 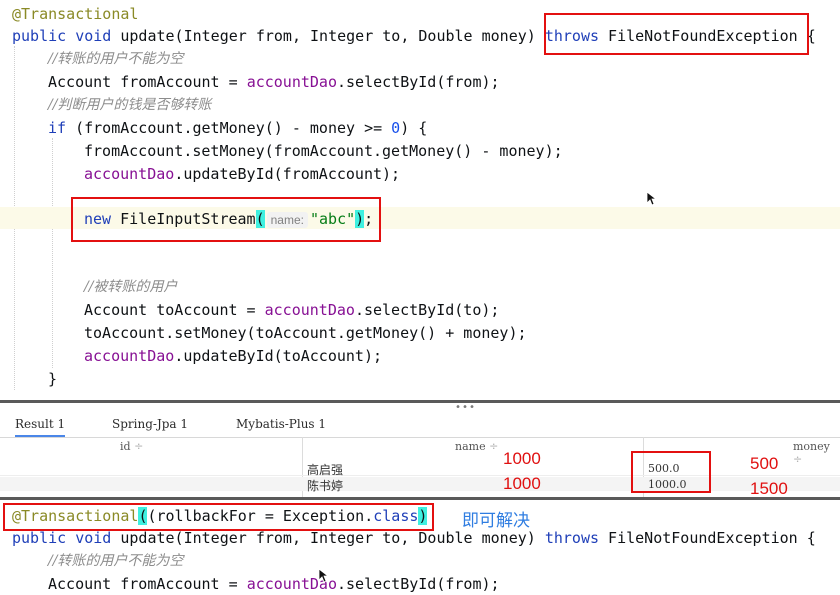 What do you see at coordinates (325, 486) in the screenshot?
I see `cell-name: 陈书婷` at bounding box center [325, 486].